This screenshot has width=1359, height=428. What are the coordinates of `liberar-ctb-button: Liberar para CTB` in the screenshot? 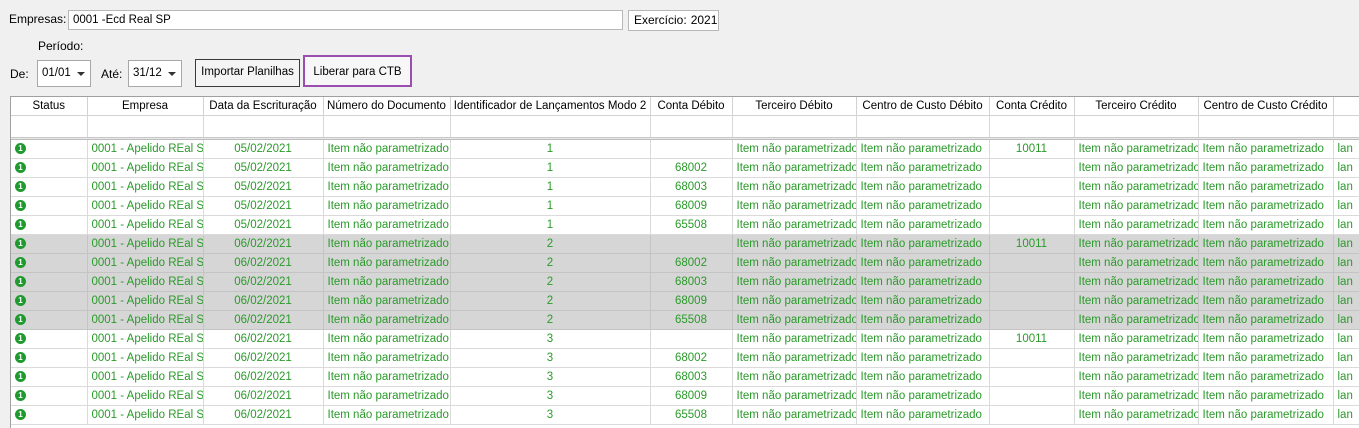 It's located at (357, 71).